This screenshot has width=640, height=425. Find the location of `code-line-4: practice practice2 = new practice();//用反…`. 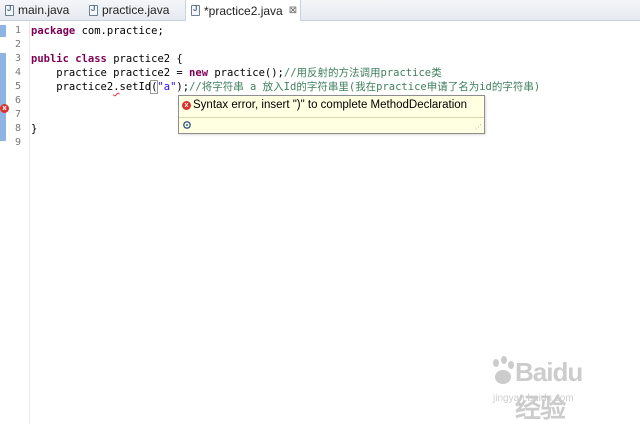

code-line-4: practice practice2 = new practice();//用反… is located at coordinates (236, 73).